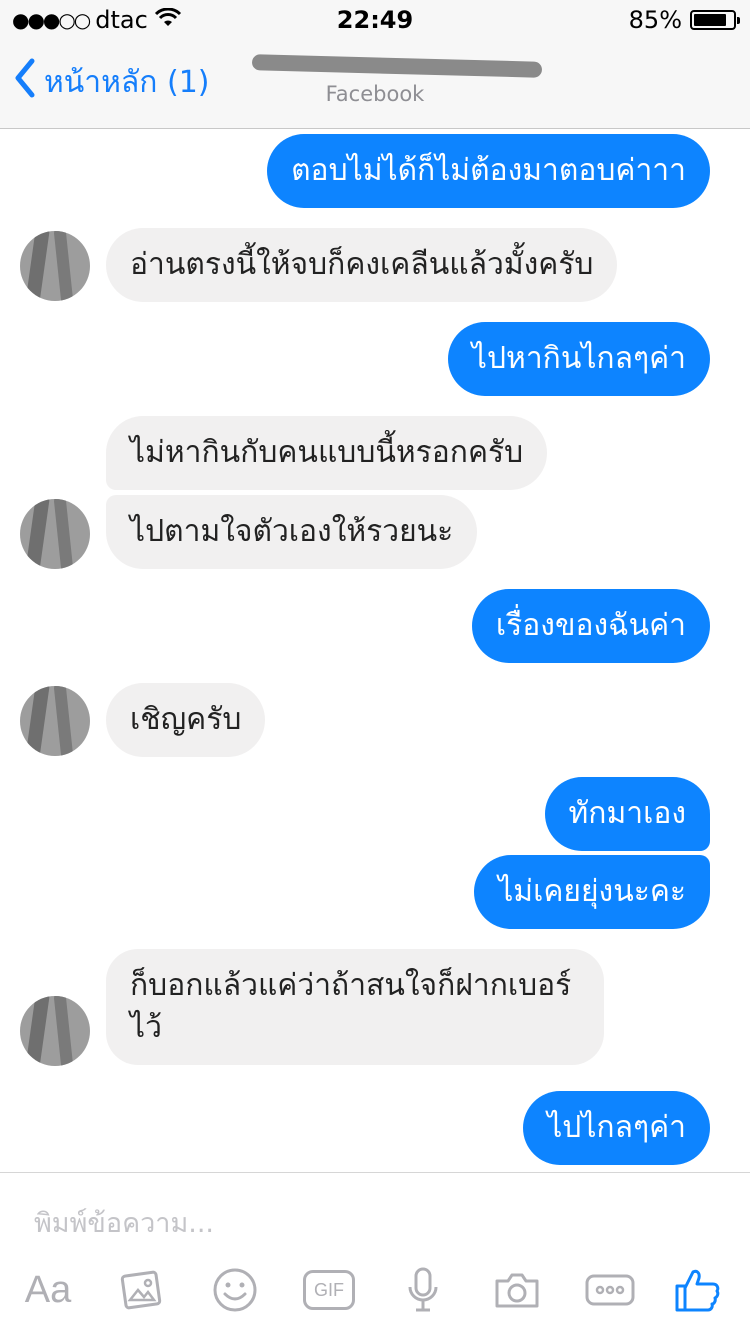  Describe the element at coordinates (362, 265) in the screenshot. I see `incoming-message: อ่านตรงนี้ให้จบก็คงเคลีนแล้วมั้งครับ` at that location.